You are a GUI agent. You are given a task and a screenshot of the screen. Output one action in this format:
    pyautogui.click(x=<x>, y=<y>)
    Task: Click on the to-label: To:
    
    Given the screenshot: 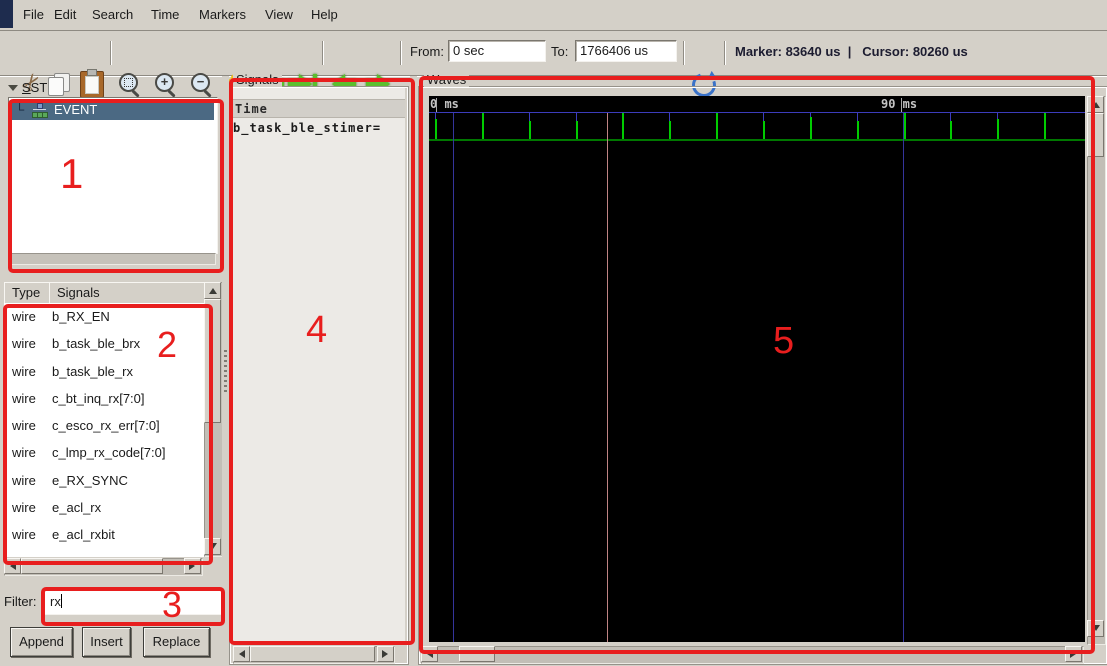 What is the action you would take?
    pyautogui.click(x=560, y=51)
    